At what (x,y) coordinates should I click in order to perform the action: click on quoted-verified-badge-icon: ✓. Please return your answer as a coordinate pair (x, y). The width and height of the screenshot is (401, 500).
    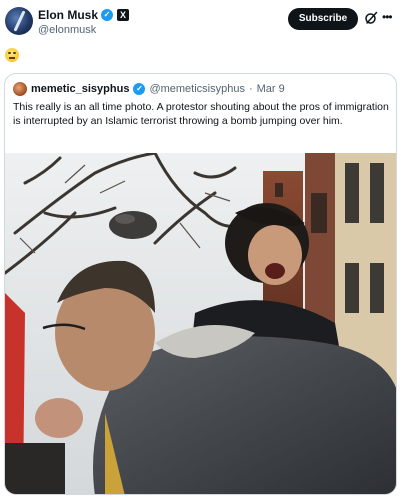
    Looking at the image, I should click on (139, 89).